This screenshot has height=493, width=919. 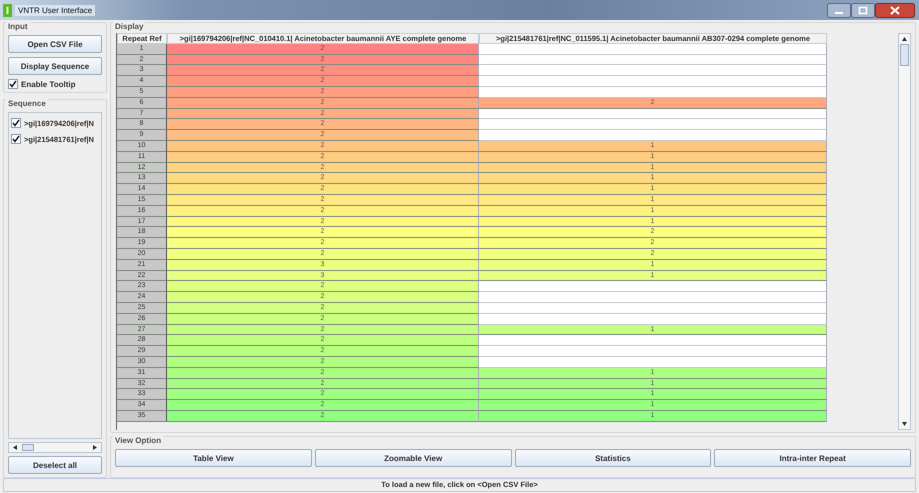 What do you see at coordinates (138, 440) in the screenshot?
I see `group-label: View Option` at bounding box center [138, 440].